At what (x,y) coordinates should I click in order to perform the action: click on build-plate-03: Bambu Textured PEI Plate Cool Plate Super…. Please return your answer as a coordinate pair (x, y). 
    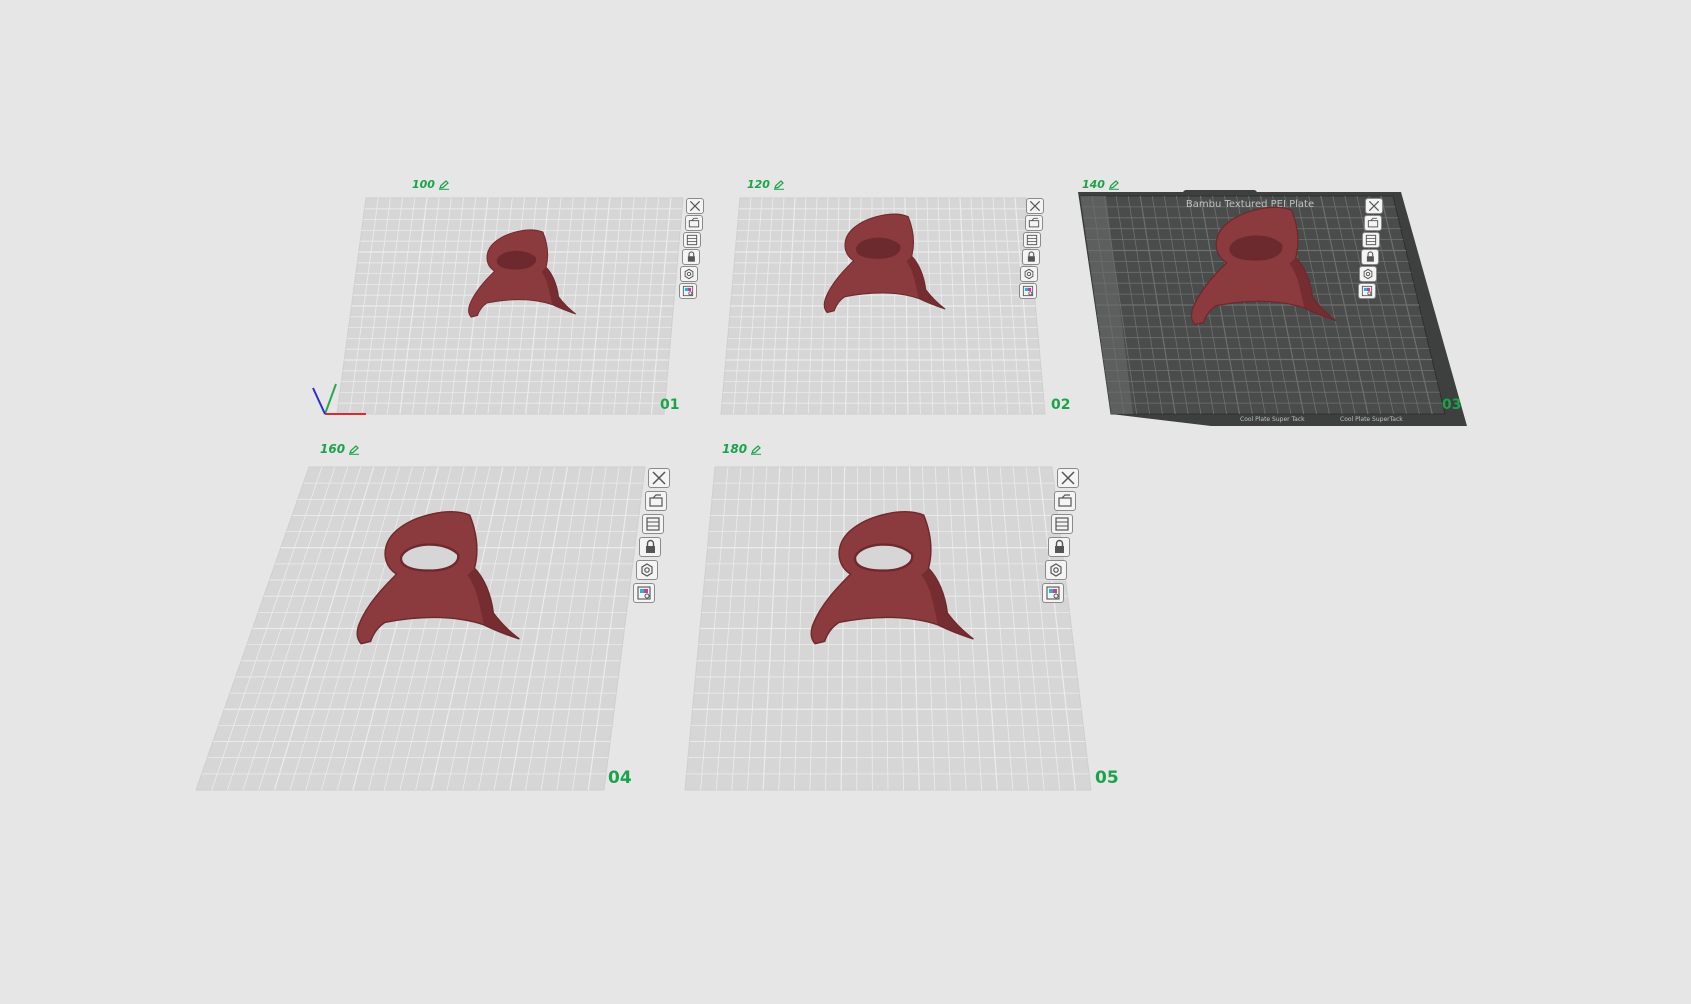
    Looking at the image, I should click on (1272, 308).